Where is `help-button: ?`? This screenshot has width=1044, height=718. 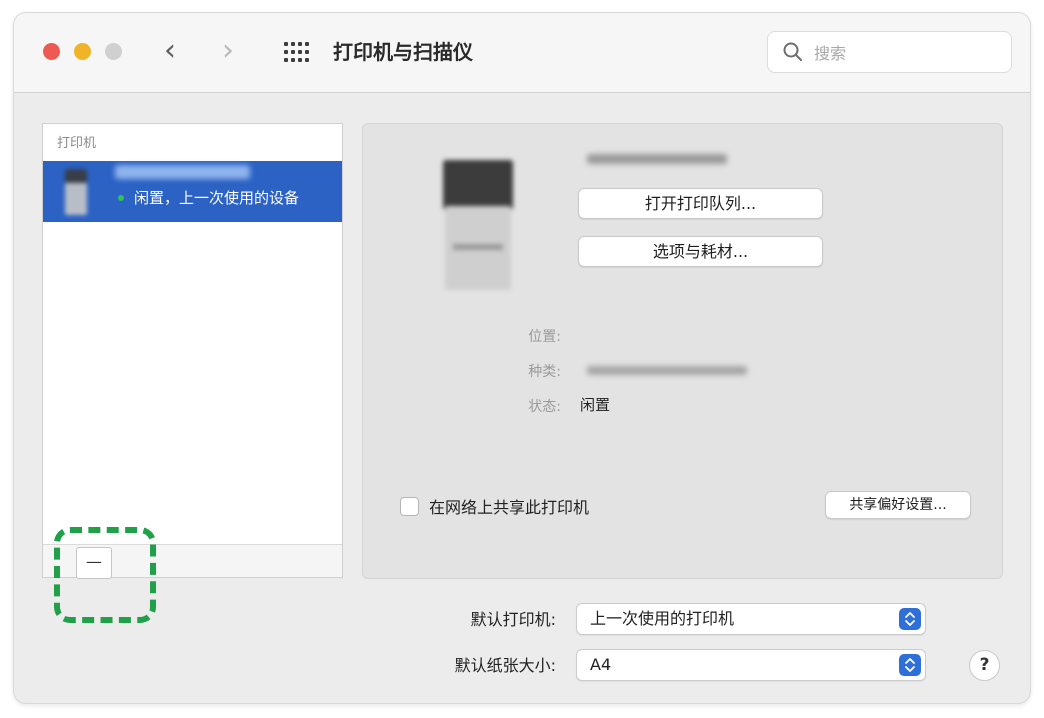 help-button: ? is located at coordinates (984, 665).